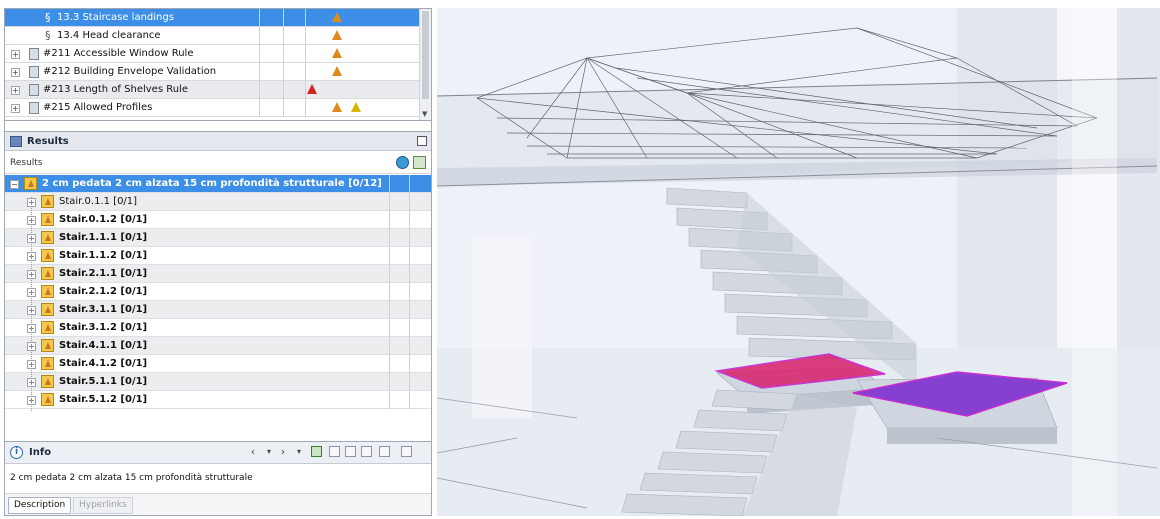 This screenshot has height=519, width=1160. Describe the element at coordinates (40, 505) in the screenshot. I see `tab-description: Description` at that location.